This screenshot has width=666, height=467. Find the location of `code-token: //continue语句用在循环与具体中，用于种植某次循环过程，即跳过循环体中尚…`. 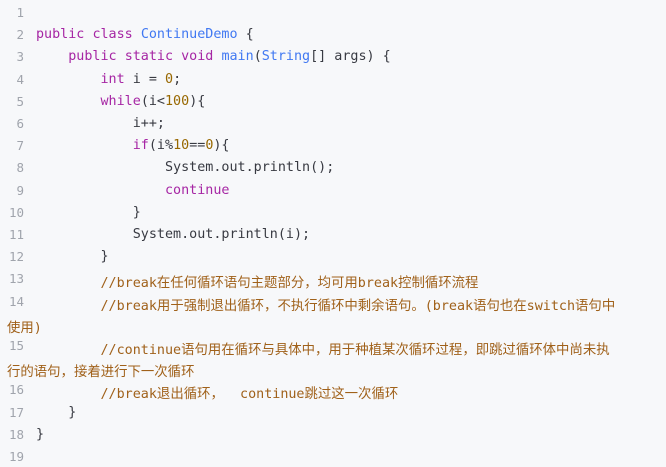

code-token: //continue语句用在循环与具体中，用于种植某次循环过程，即跳过循环体中尚… is located at coordinates (323, 350).